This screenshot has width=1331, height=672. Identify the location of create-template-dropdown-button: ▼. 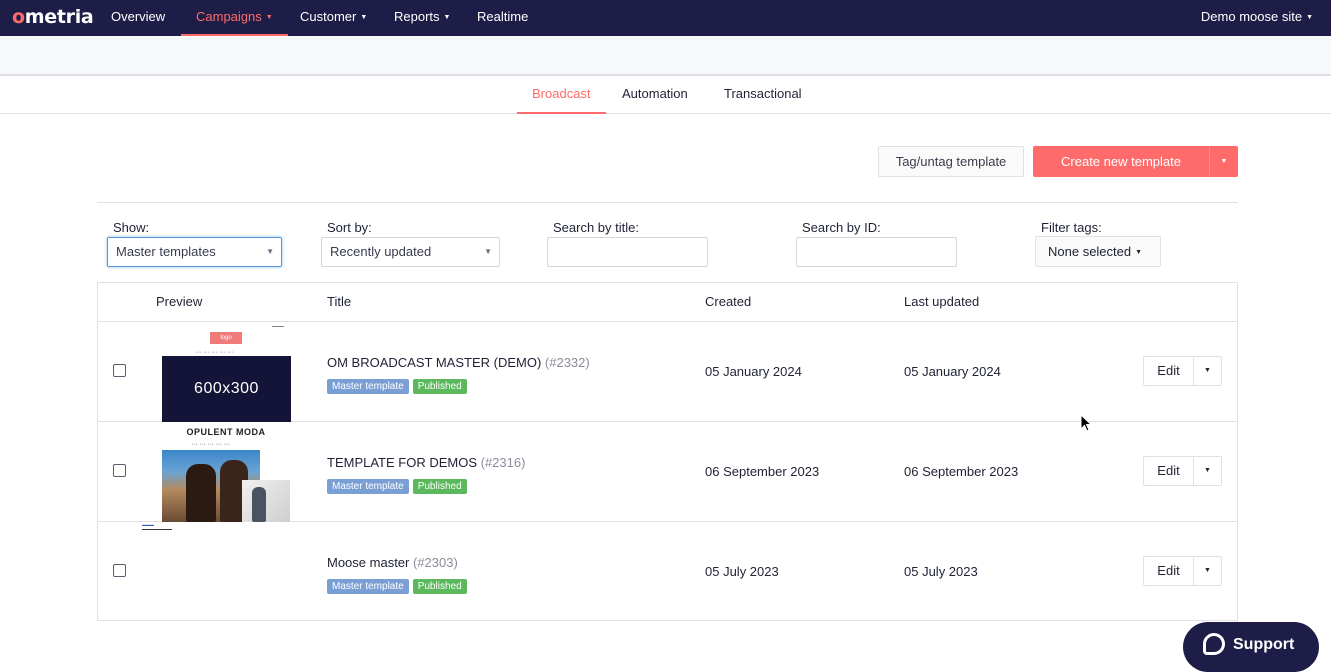
(1223, 161).